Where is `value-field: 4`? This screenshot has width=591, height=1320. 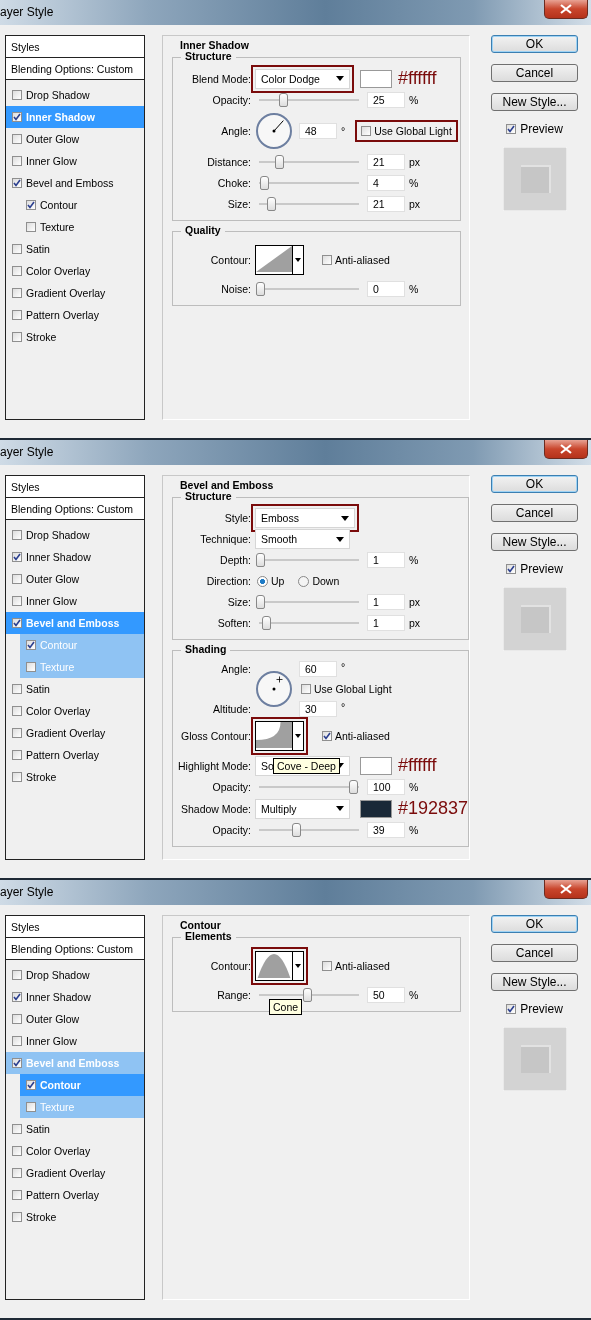
value-field: 4 is located at coordinates (386, 183).